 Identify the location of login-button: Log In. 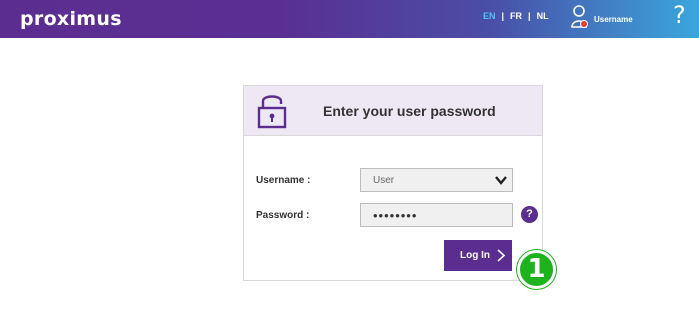
(478, 255).